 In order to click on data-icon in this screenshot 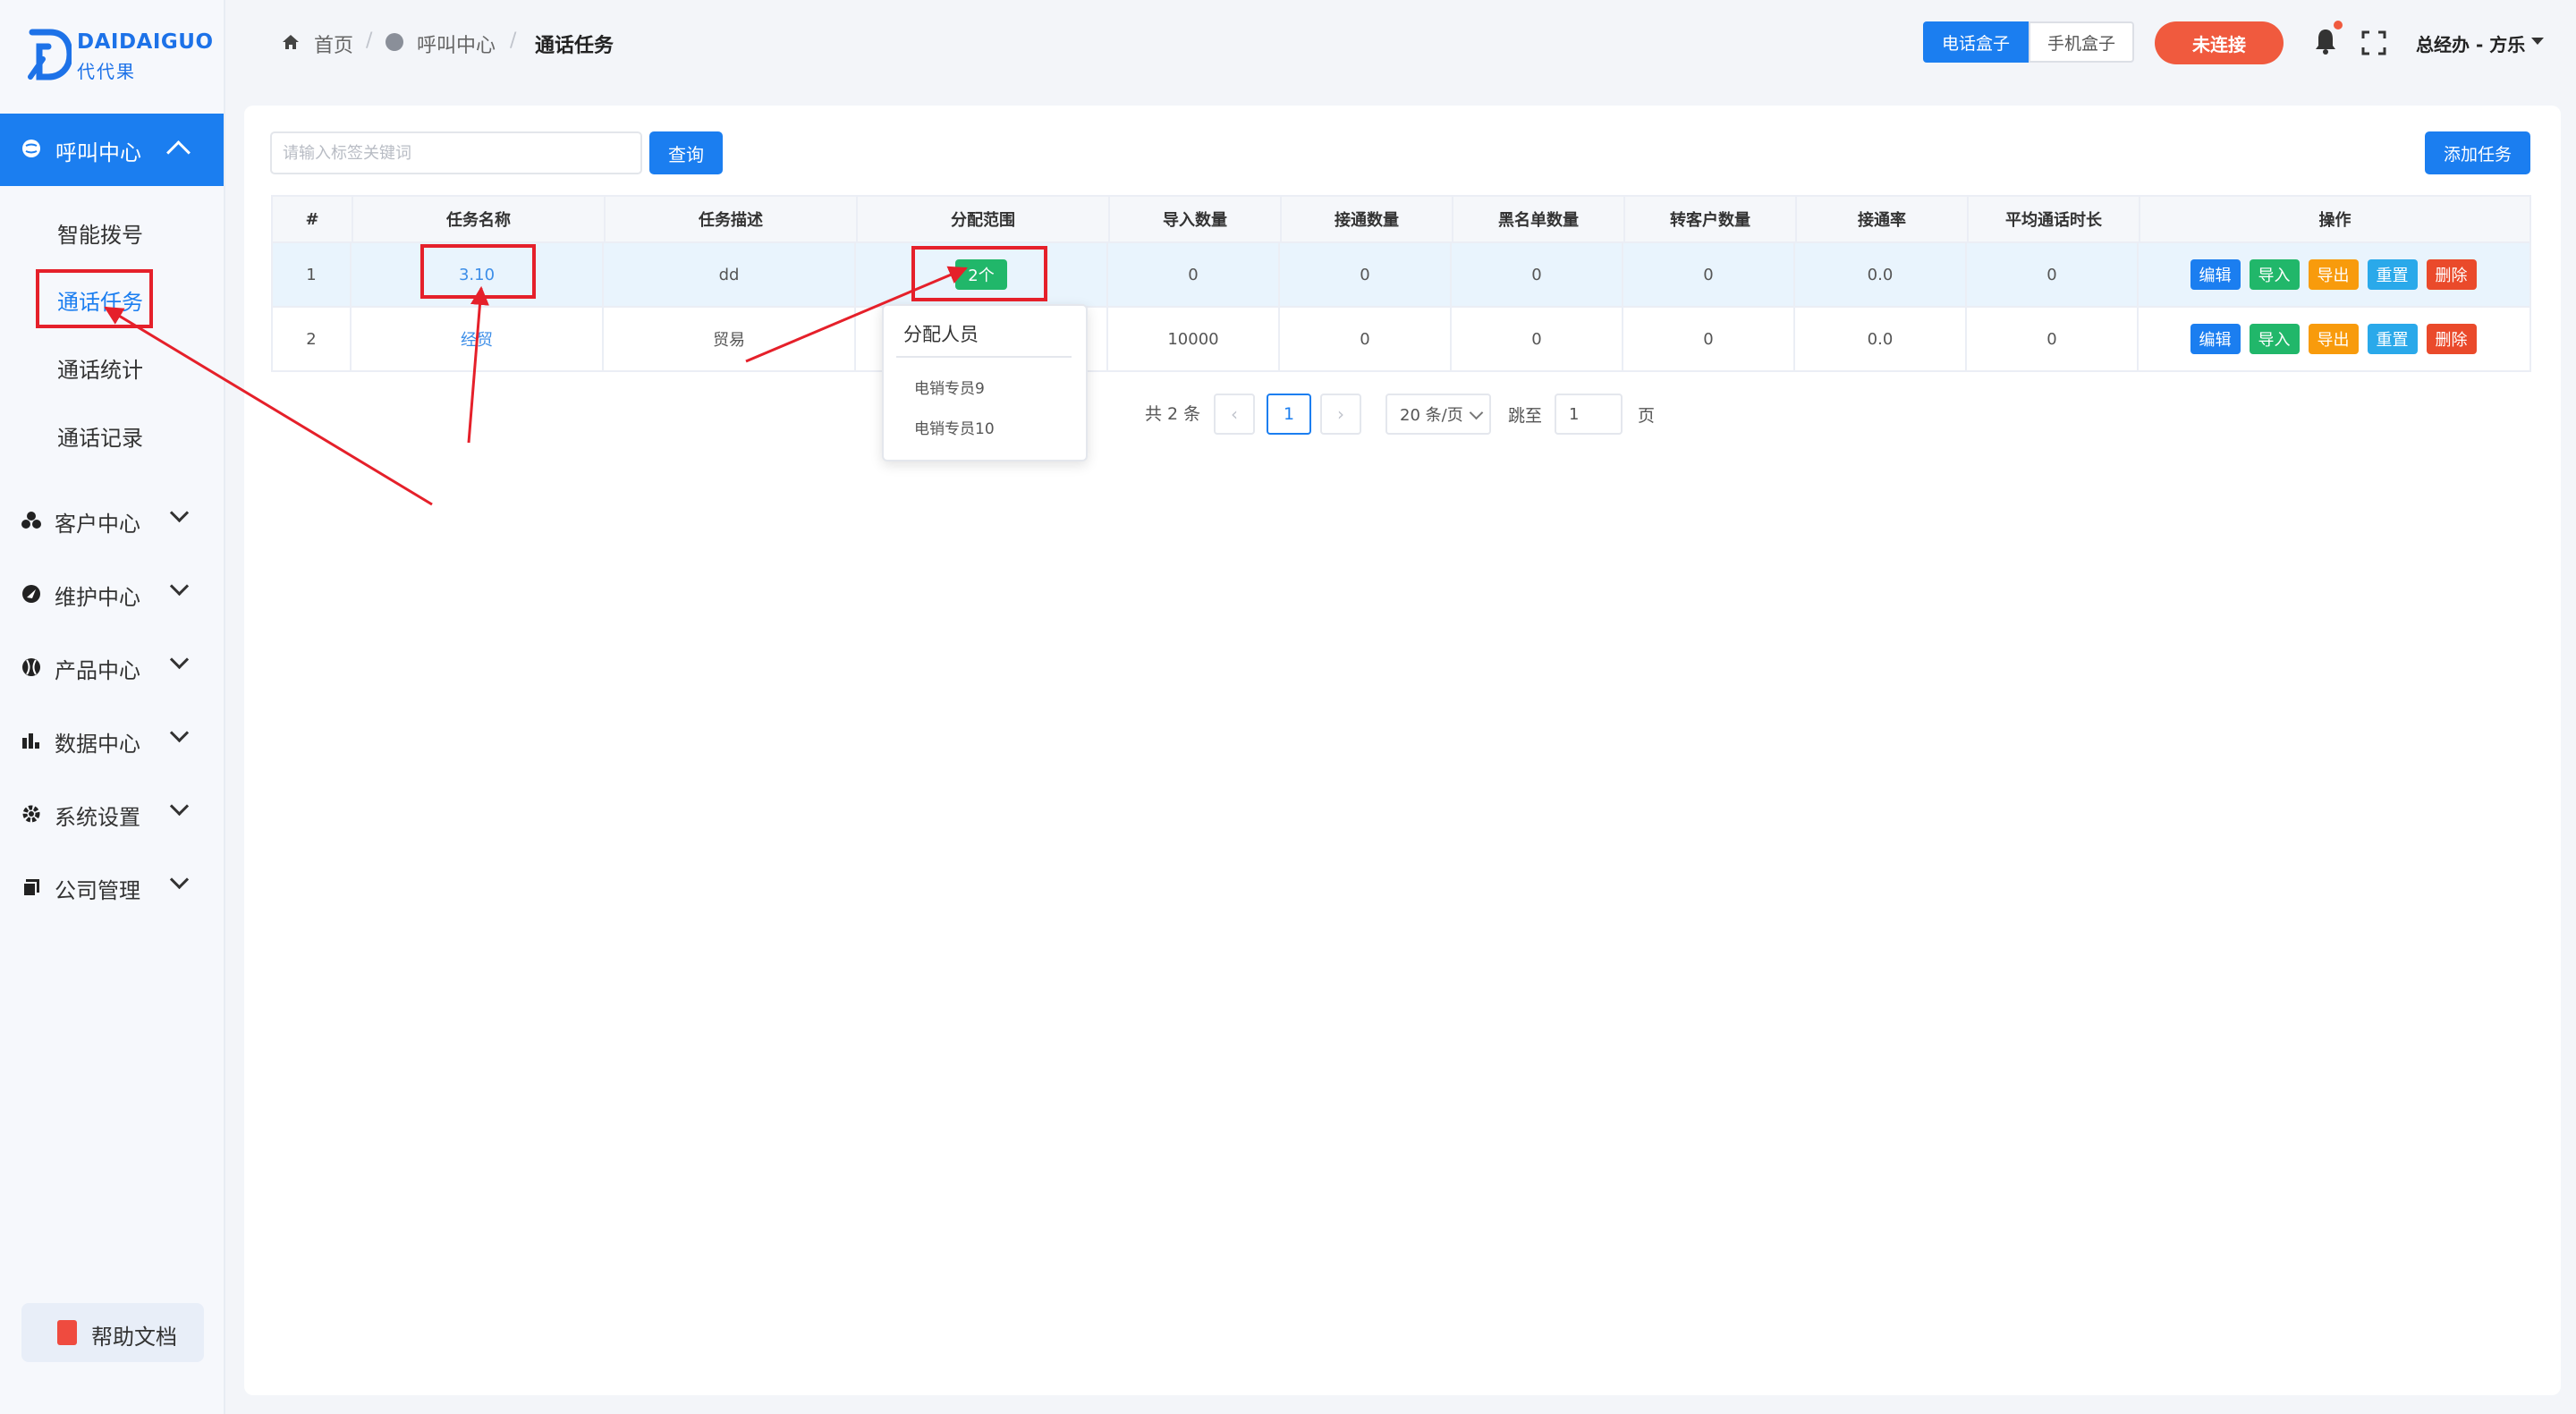, I will do `click(30, 741)`.